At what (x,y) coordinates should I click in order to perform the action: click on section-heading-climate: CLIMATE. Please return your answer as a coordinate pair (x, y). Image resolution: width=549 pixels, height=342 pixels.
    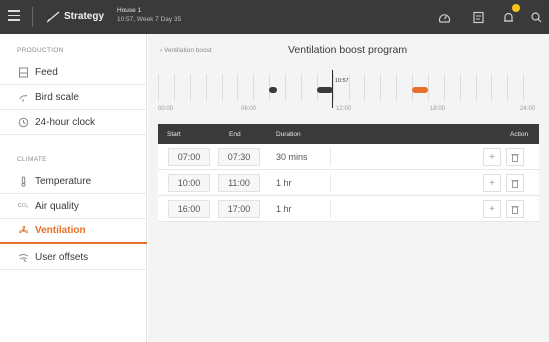
    Looking at the image, I should click on (32, 159).